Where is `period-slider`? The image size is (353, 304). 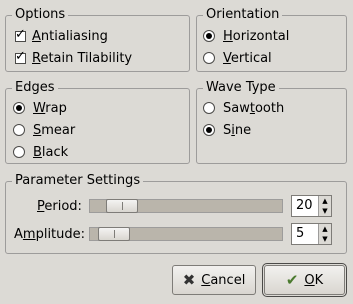
period-slider is located at coordinates (186, 206).